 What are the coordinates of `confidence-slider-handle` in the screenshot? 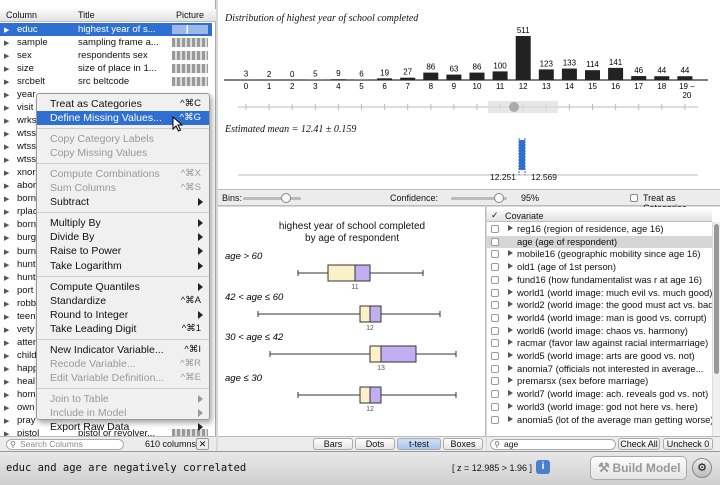 It's located at (499, 198).